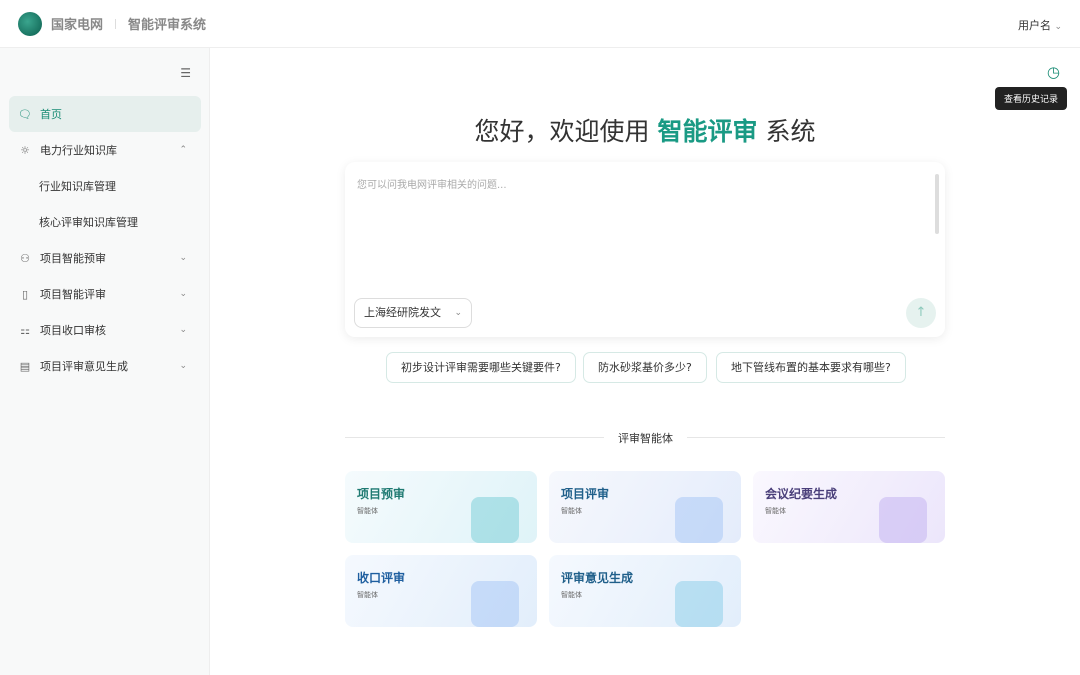 The height and width of the screenshot is (675, 1080). I want to click on agent-card-name: 项目预审, so click(381, 494).